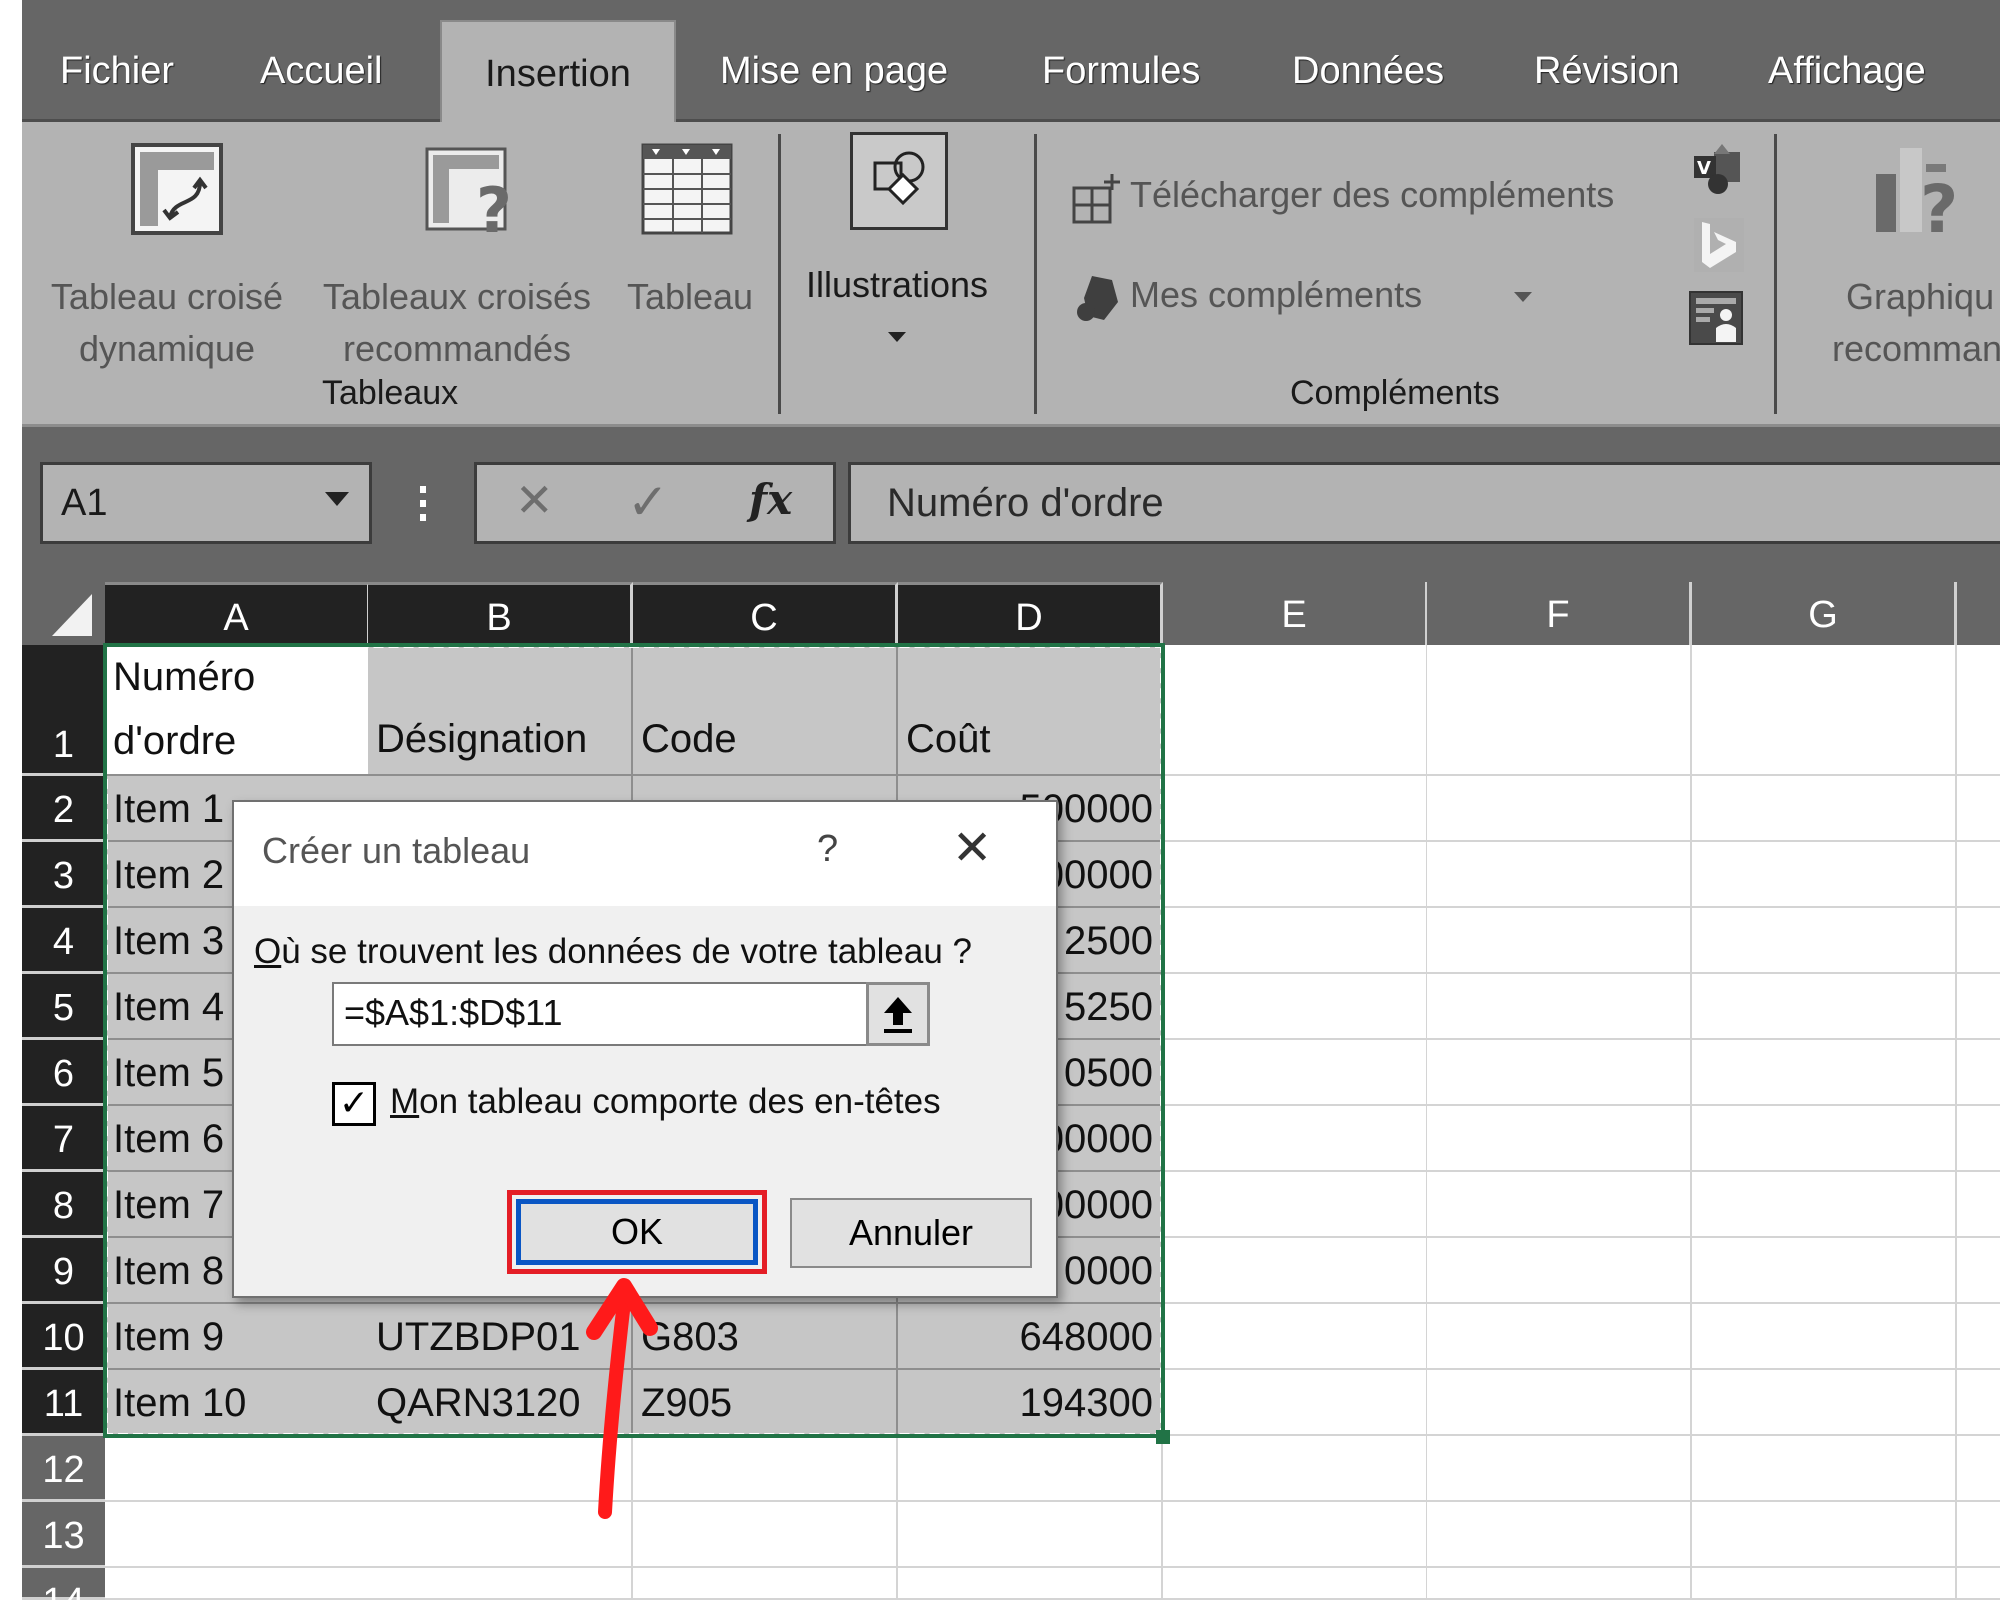 This screenshot has height=1600, width=2000. Describe the element at coordinates (63, 1535) in the screenshot. I see `row-header-13: 13` at that location.